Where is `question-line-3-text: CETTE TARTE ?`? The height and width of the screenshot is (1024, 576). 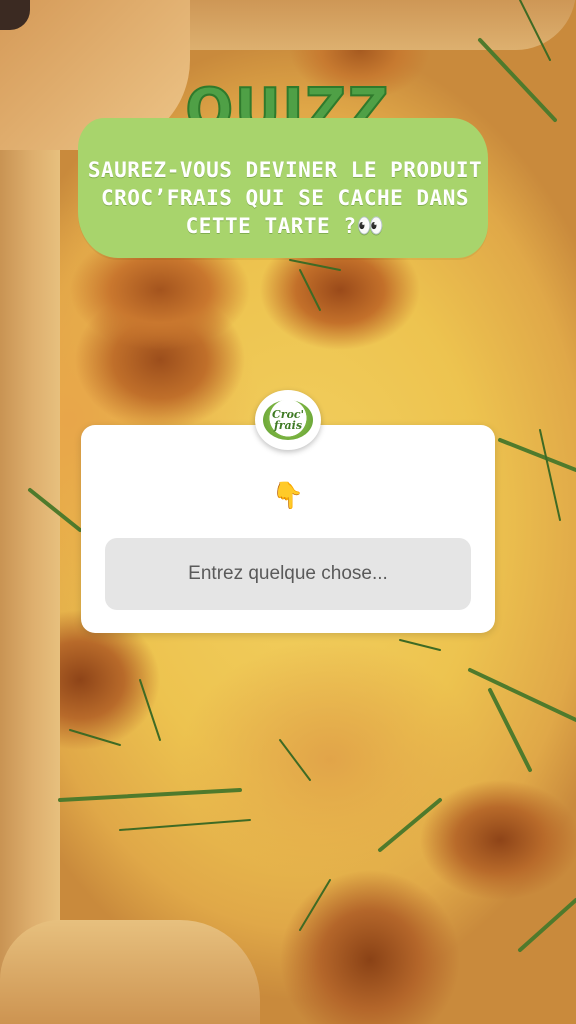 question-line-3-text: CETTE TARTE ? is located at coordinates (271, 226).